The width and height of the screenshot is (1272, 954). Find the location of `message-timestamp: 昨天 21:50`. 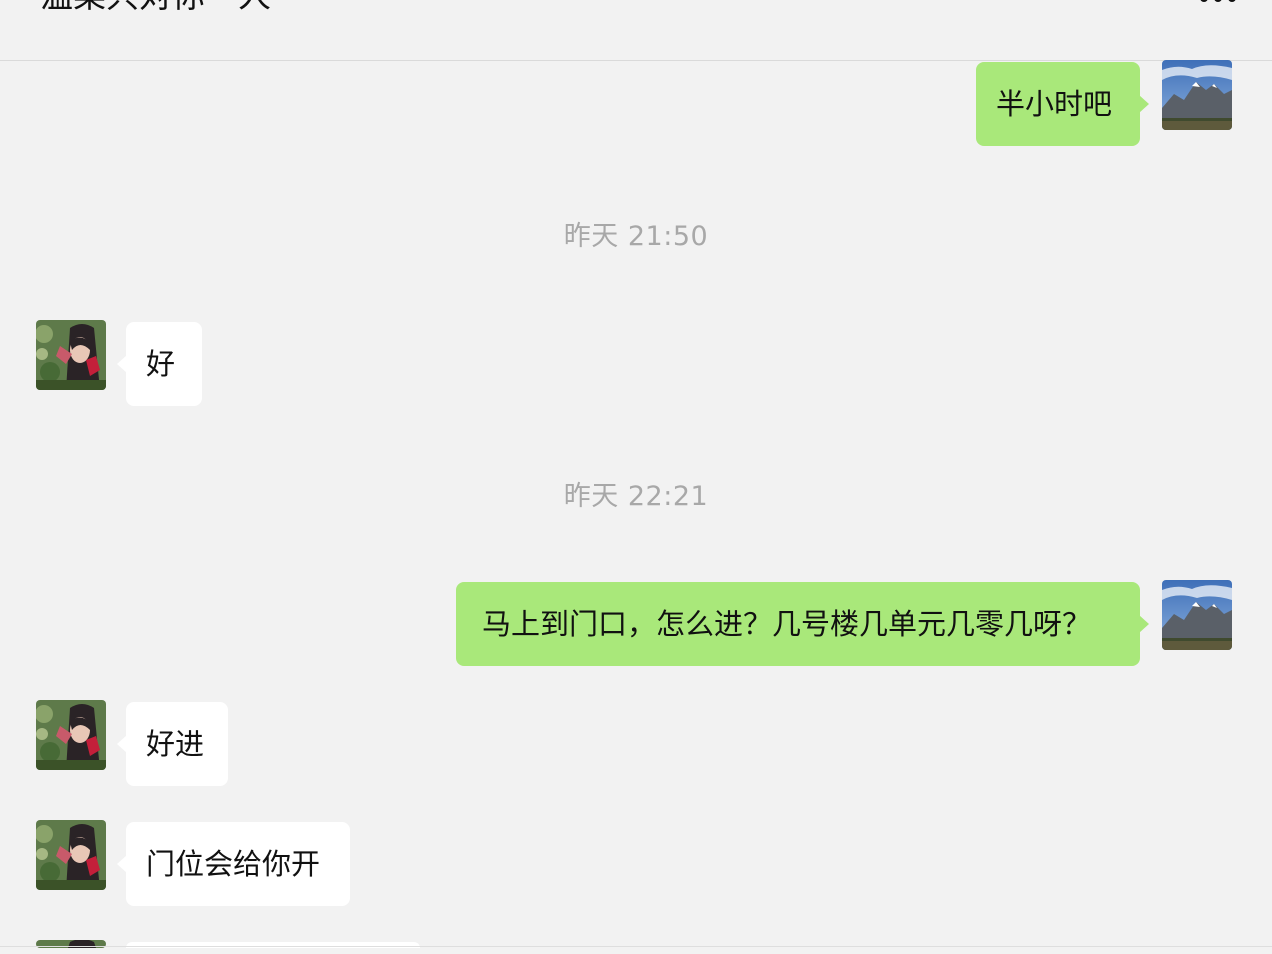

message-timestamp: 昨天 21:50 is located at coordinates (636, 236).